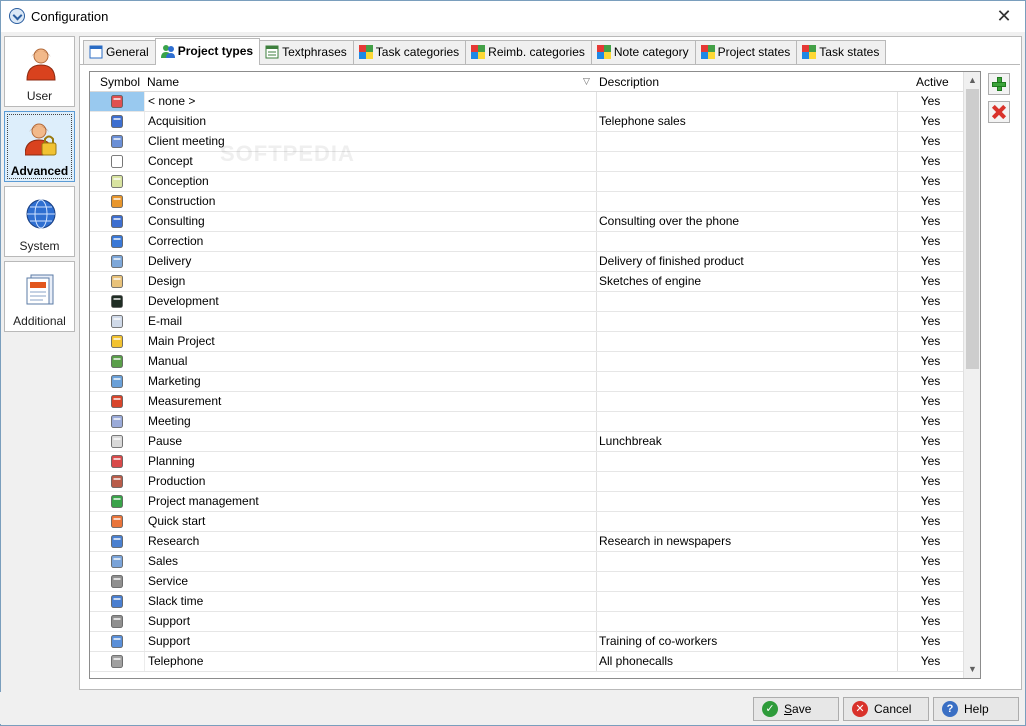 This screenshot has height=726, width=1026. I want to click on help-button: ? Help, so click(976, 709).